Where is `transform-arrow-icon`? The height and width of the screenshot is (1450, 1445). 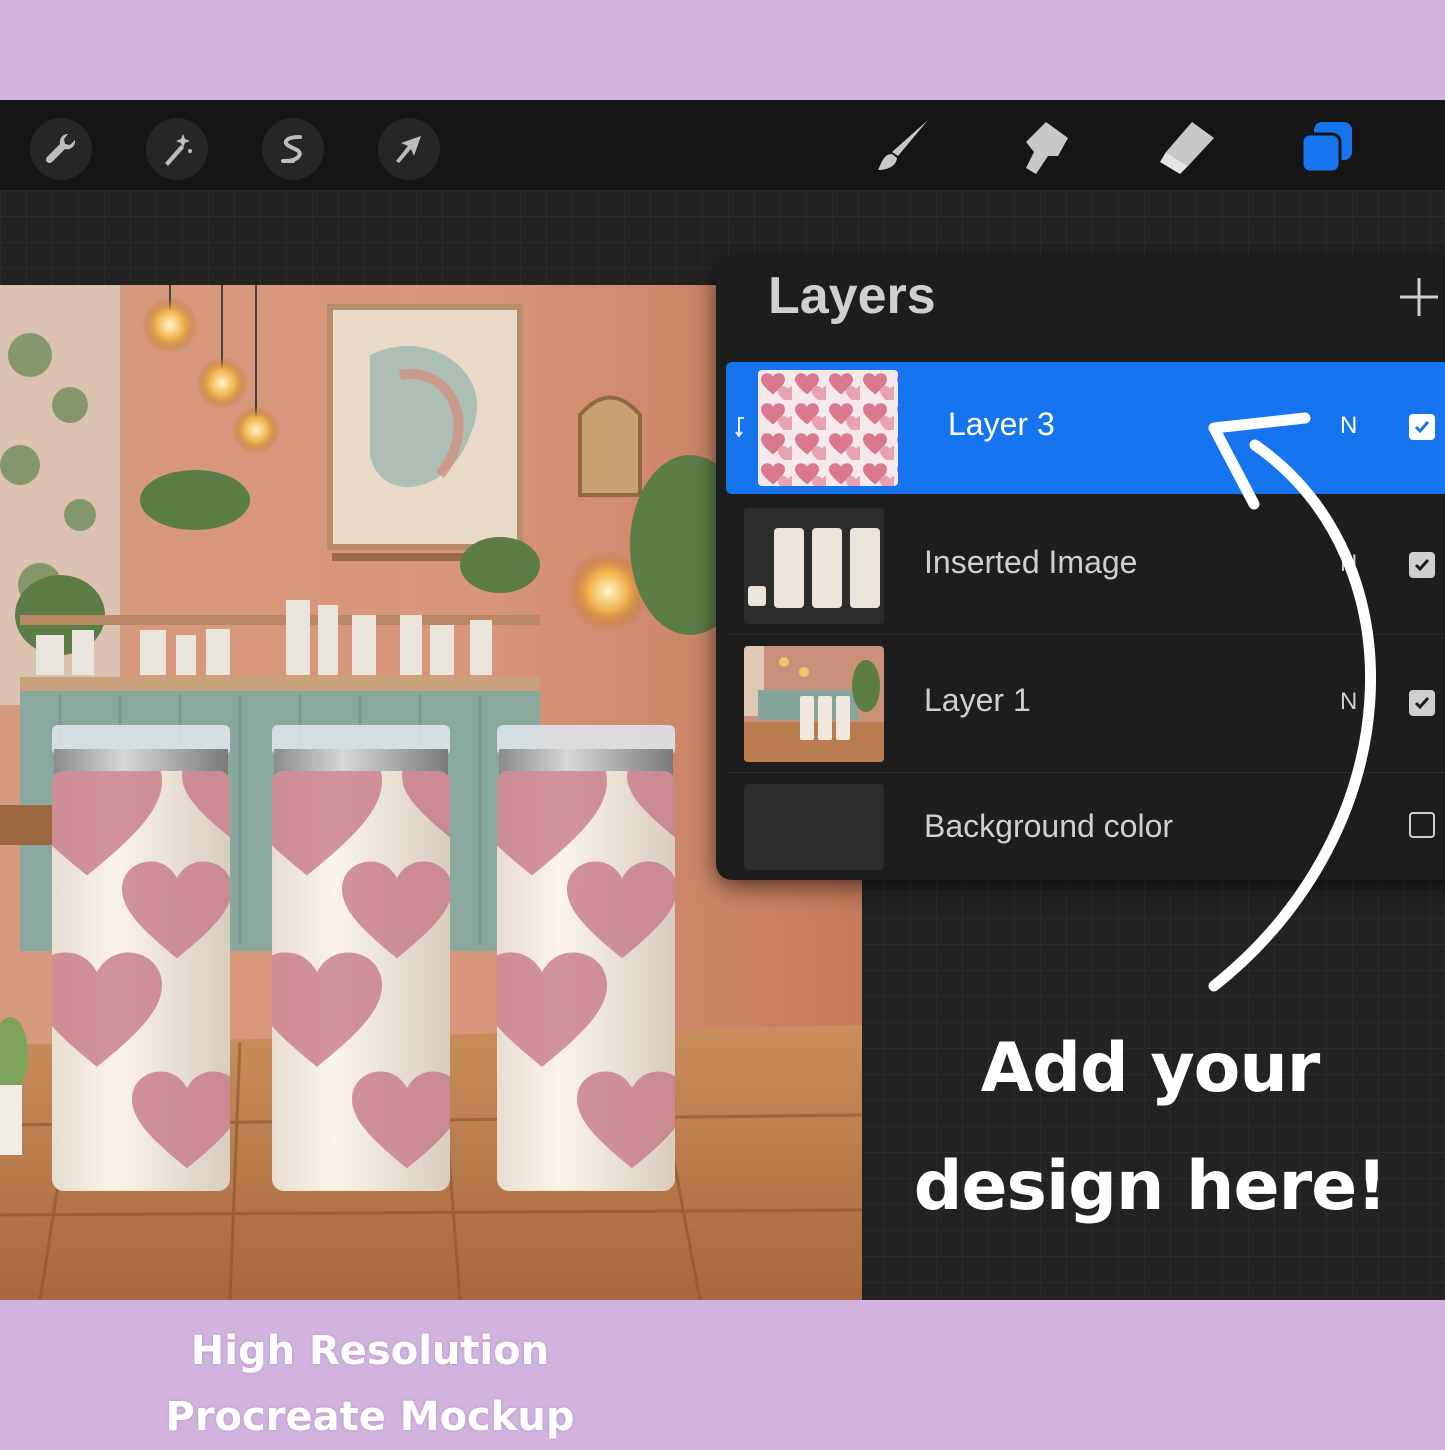 transform-arrow-icon is located at coordinates (409, 149).